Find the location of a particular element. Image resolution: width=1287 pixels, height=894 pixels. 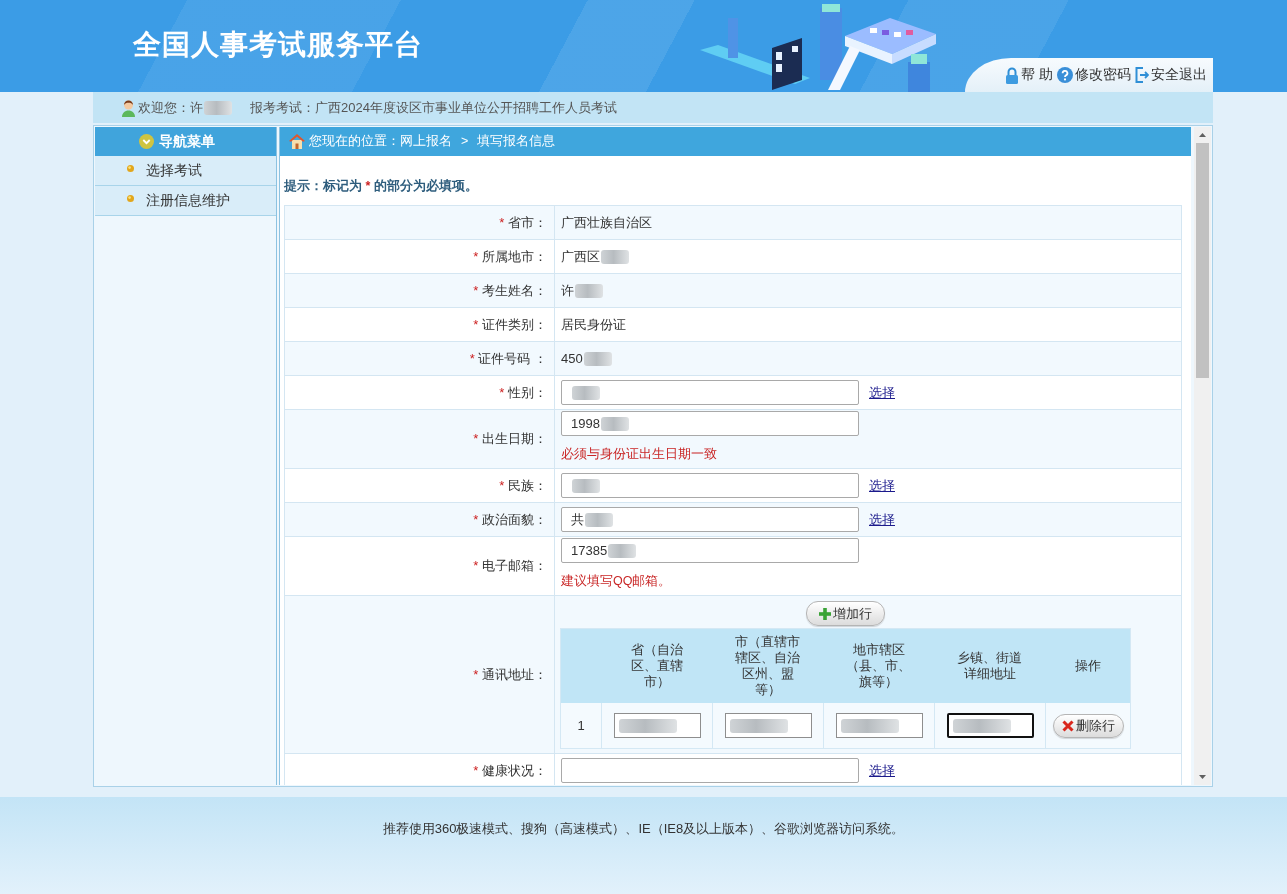

field-label: * 政治面貌： is located at coordinates (510, 519).